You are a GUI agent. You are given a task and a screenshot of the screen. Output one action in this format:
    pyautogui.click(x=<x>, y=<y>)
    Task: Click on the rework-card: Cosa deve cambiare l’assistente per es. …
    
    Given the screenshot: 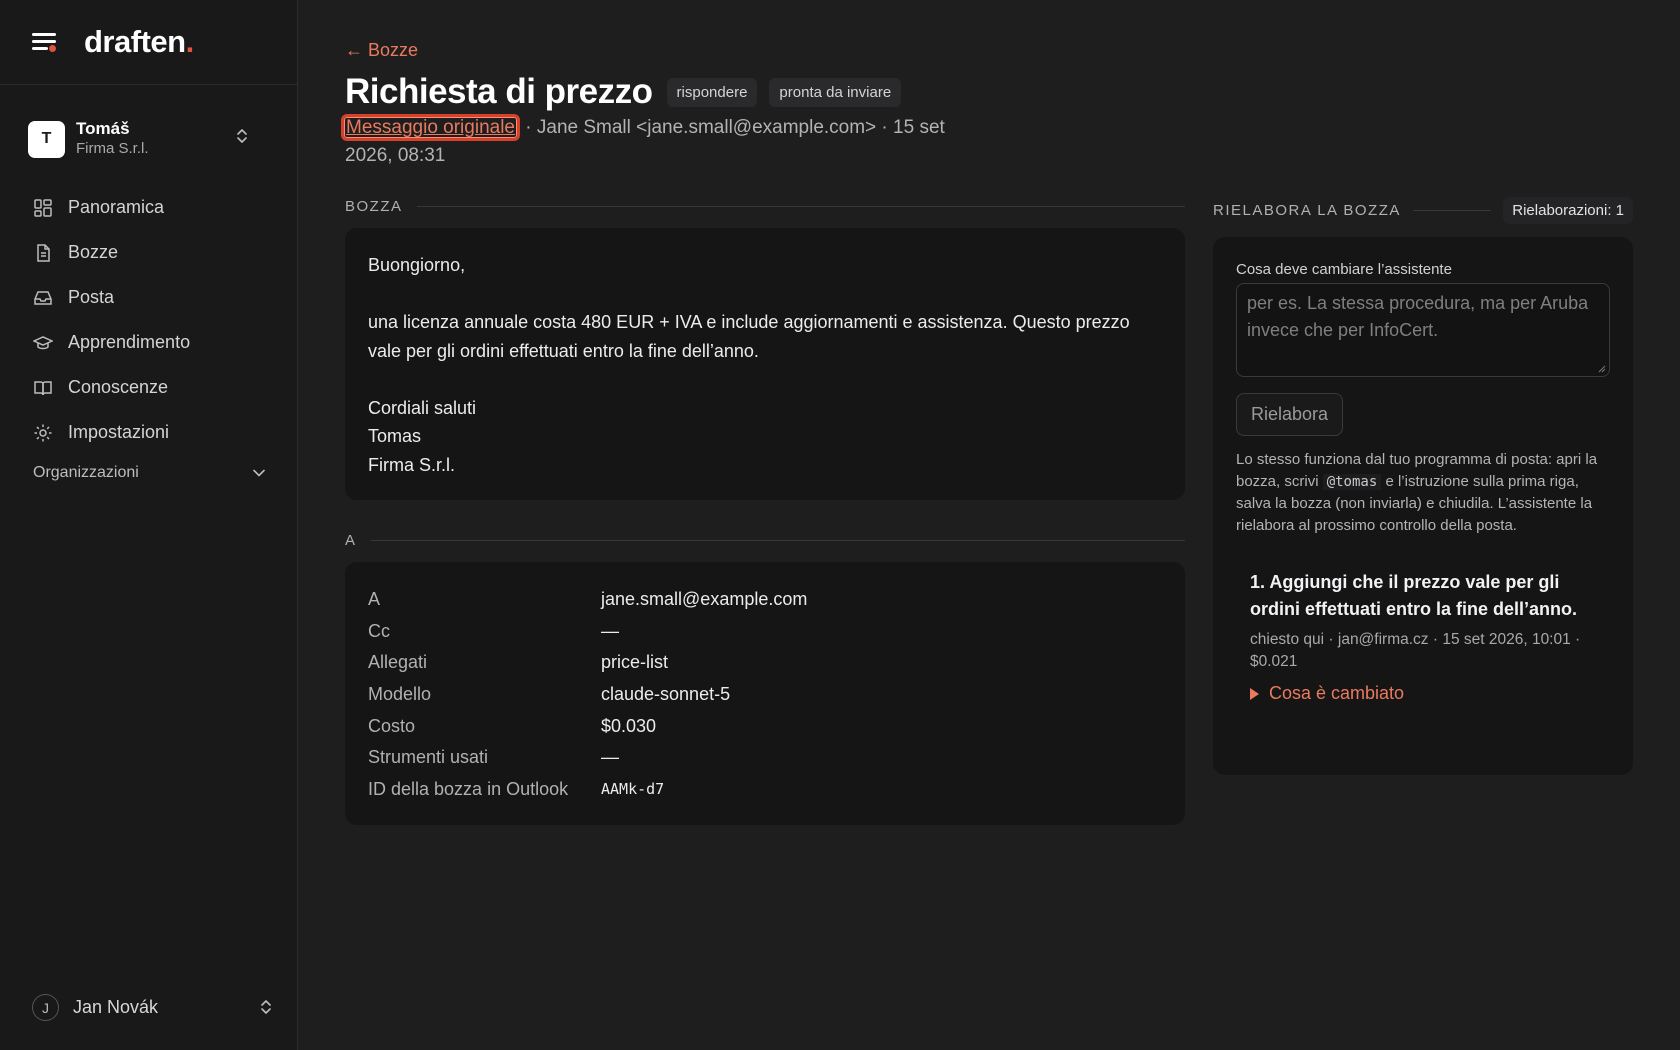 What is the action you would take?
    pyautogui.click(x=1423, y=506)
    